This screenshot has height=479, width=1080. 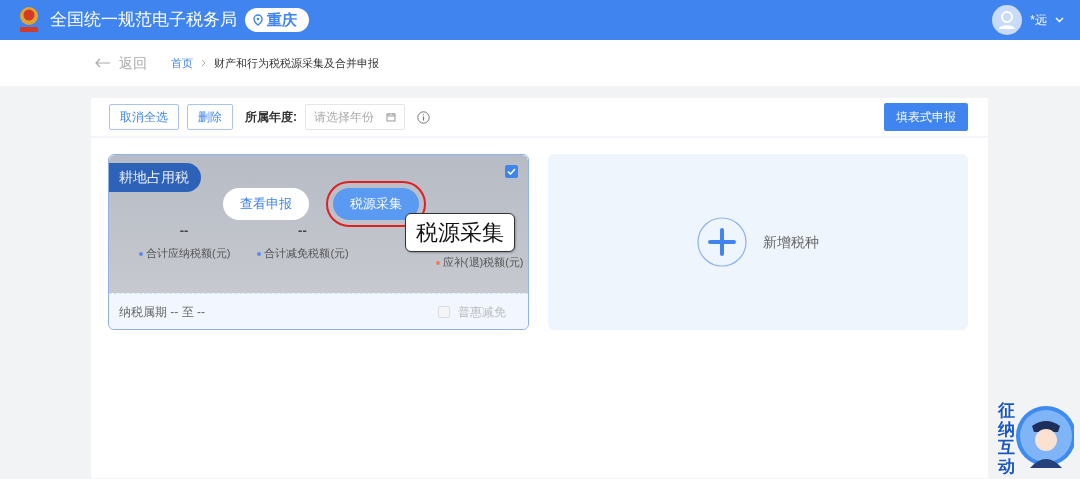 What do you see at coordinates (1059, 20) in the screenshot?
I see `chevron-down-icon` at bounding box center [1059, 20].